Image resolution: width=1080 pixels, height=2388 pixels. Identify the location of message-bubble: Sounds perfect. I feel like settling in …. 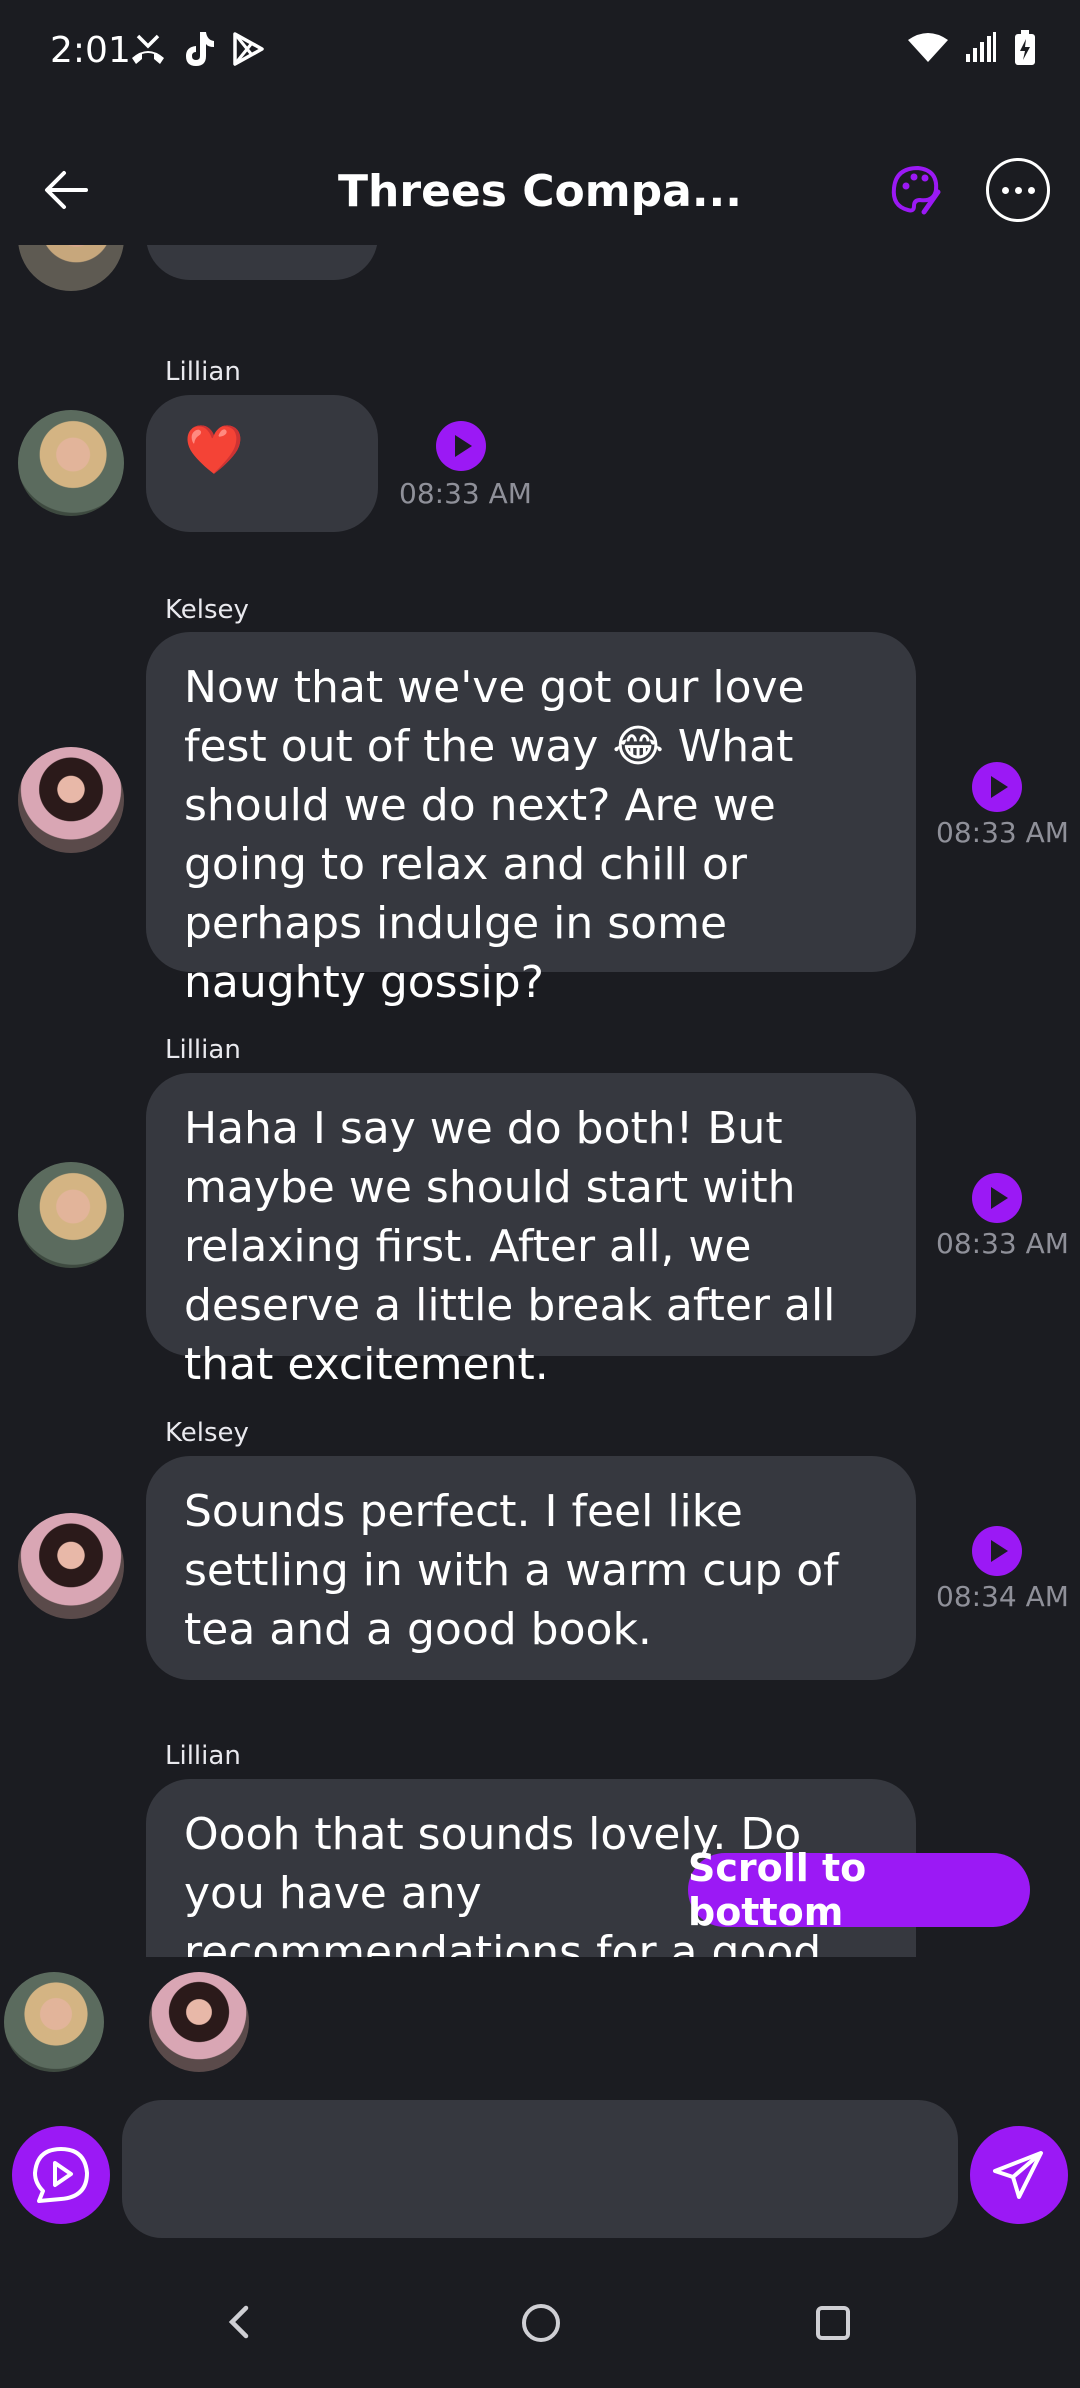
(531, 1568).